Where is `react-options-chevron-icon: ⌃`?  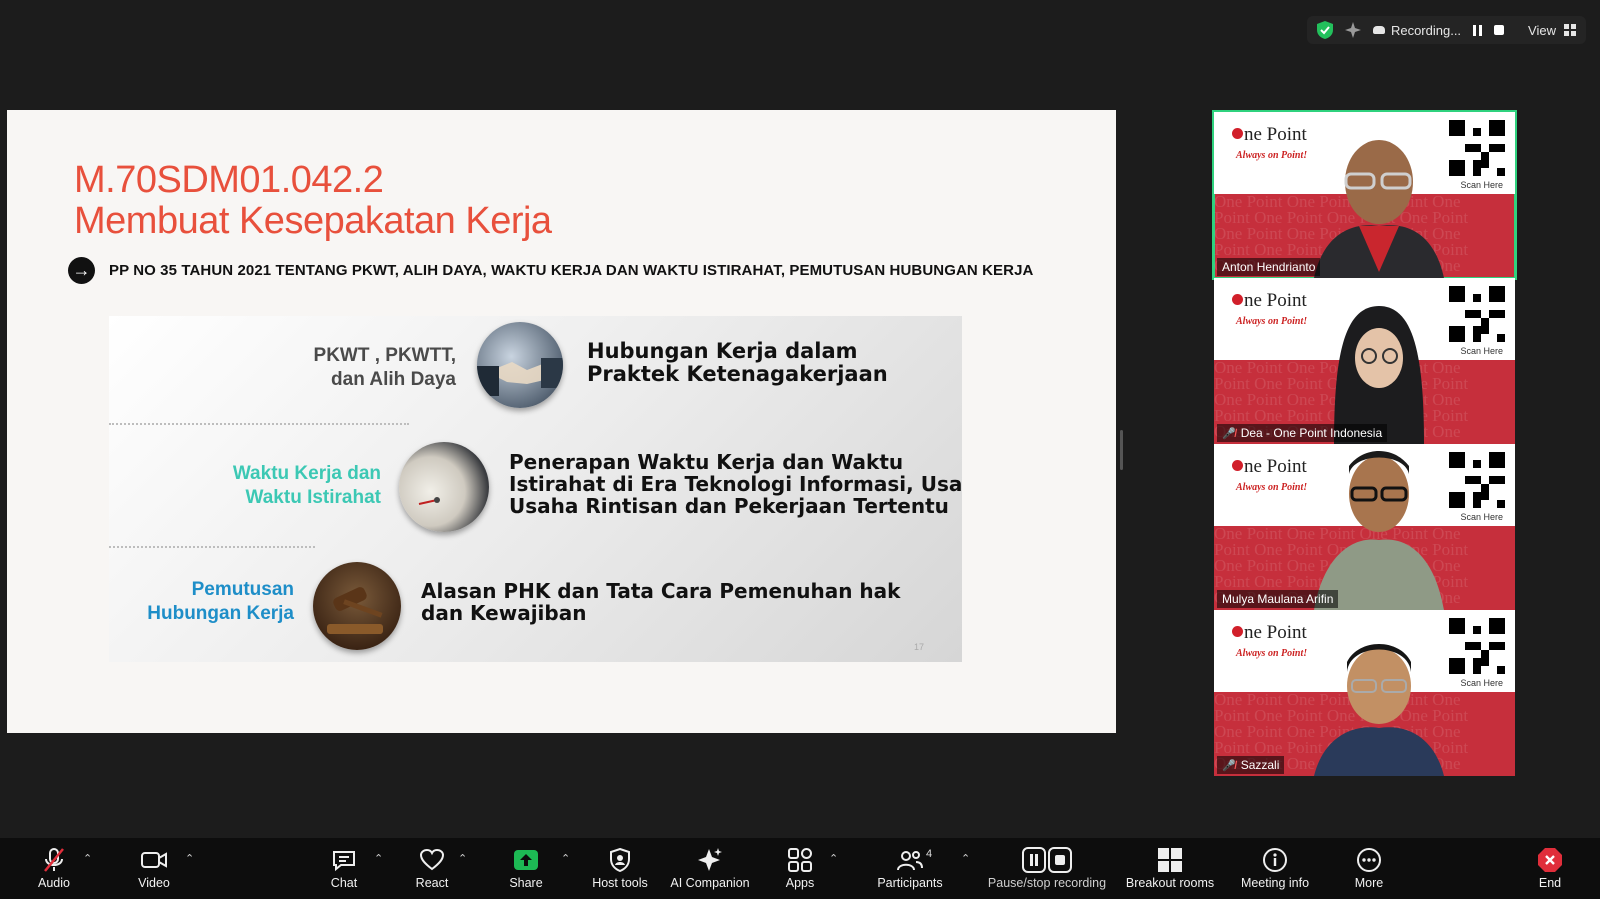
react-options-chevron-icon: ⌃ is located at coordinates (462, 858).